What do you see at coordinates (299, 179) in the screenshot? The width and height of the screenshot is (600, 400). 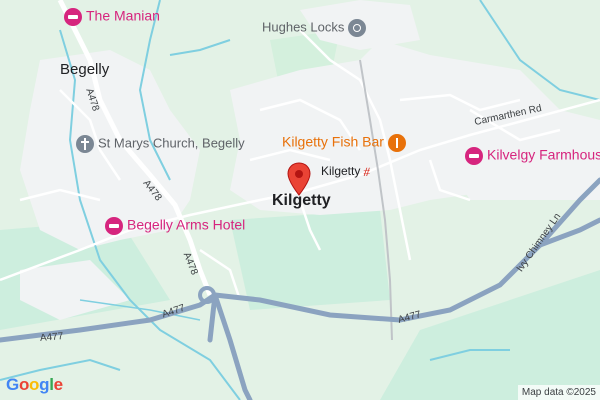 I see `location-pin-icon` at bounding box center [299, 179].